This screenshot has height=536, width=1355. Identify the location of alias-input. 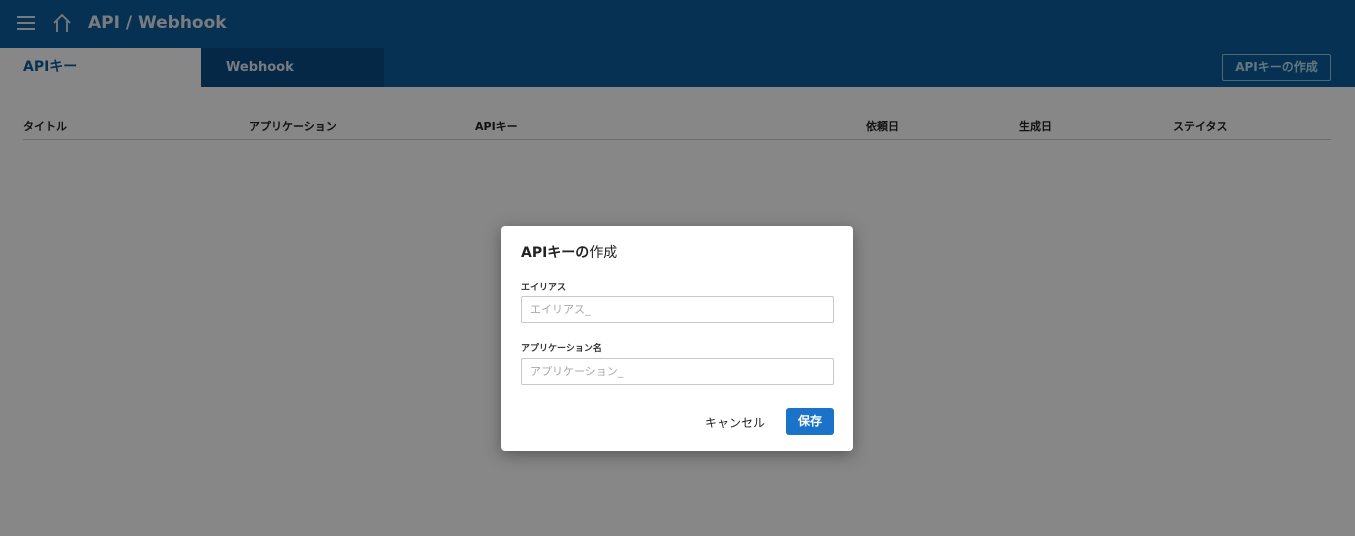
(677, 309).